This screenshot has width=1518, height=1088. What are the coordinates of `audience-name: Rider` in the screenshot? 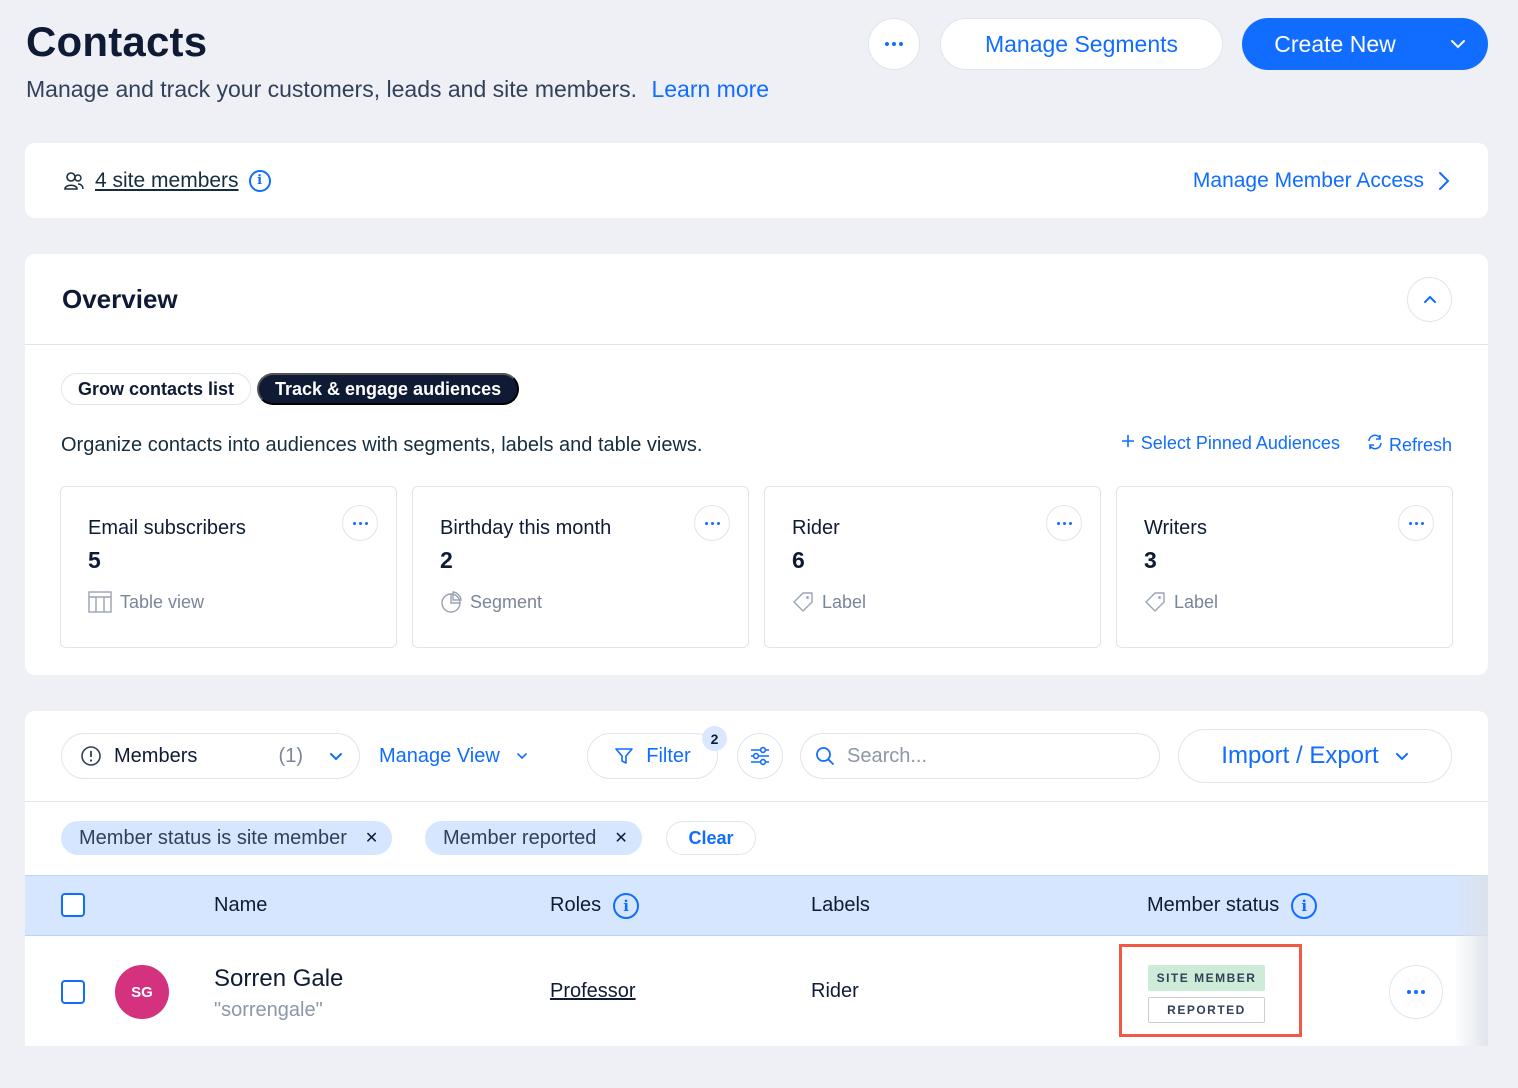 It's located at (816, 528).